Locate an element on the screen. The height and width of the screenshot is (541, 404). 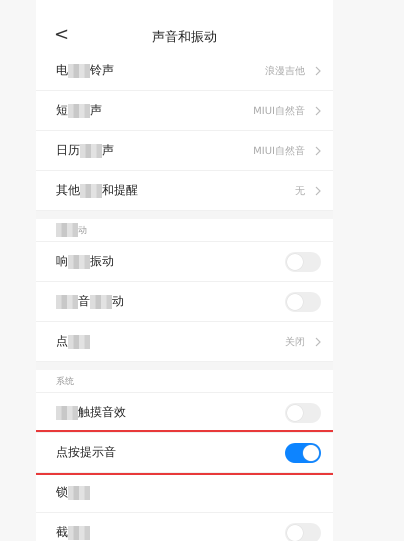
row-label: 响 is located at coordinates (62, 261).